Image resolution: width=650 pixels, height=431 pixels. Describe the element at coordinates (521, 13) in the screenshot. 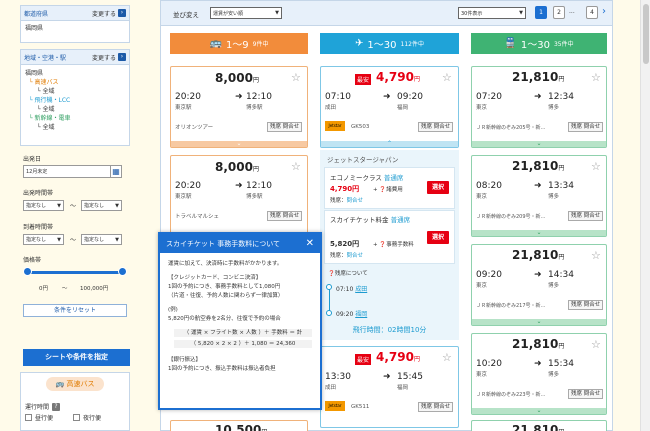

I see `chevron-down-icon: ▼` at that location.